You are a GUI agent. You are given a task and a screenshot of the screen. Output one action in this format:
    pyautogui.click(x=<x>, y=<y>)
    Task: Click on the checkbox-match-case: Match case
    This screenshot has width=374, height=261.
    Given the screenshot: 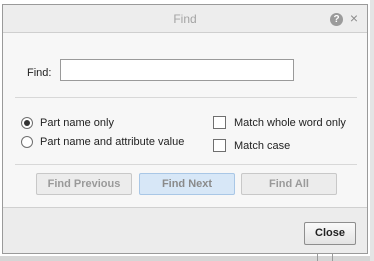 What is the action you would take?
    pyautogui.click(x=251, y=145)
    